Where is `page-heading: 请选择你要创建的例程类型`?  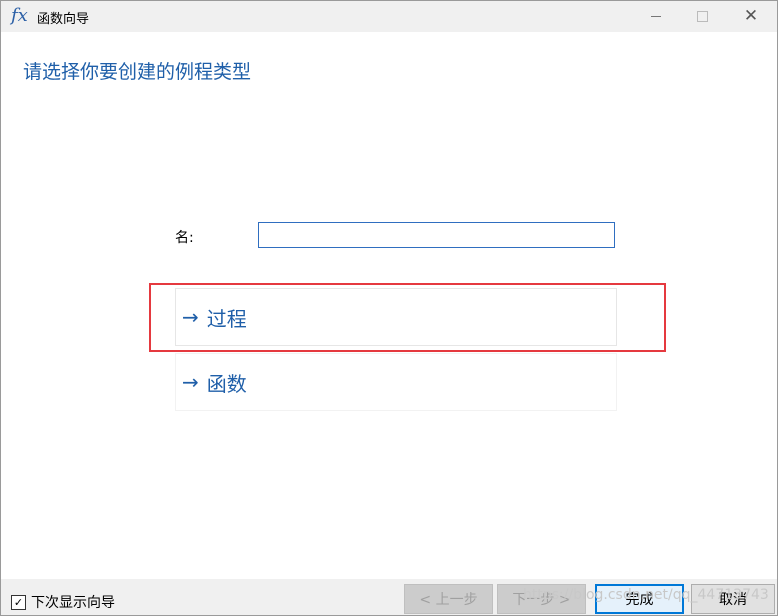 page-heading: 请选择你要创建的例程类型 is located at coordinates (137, 72).